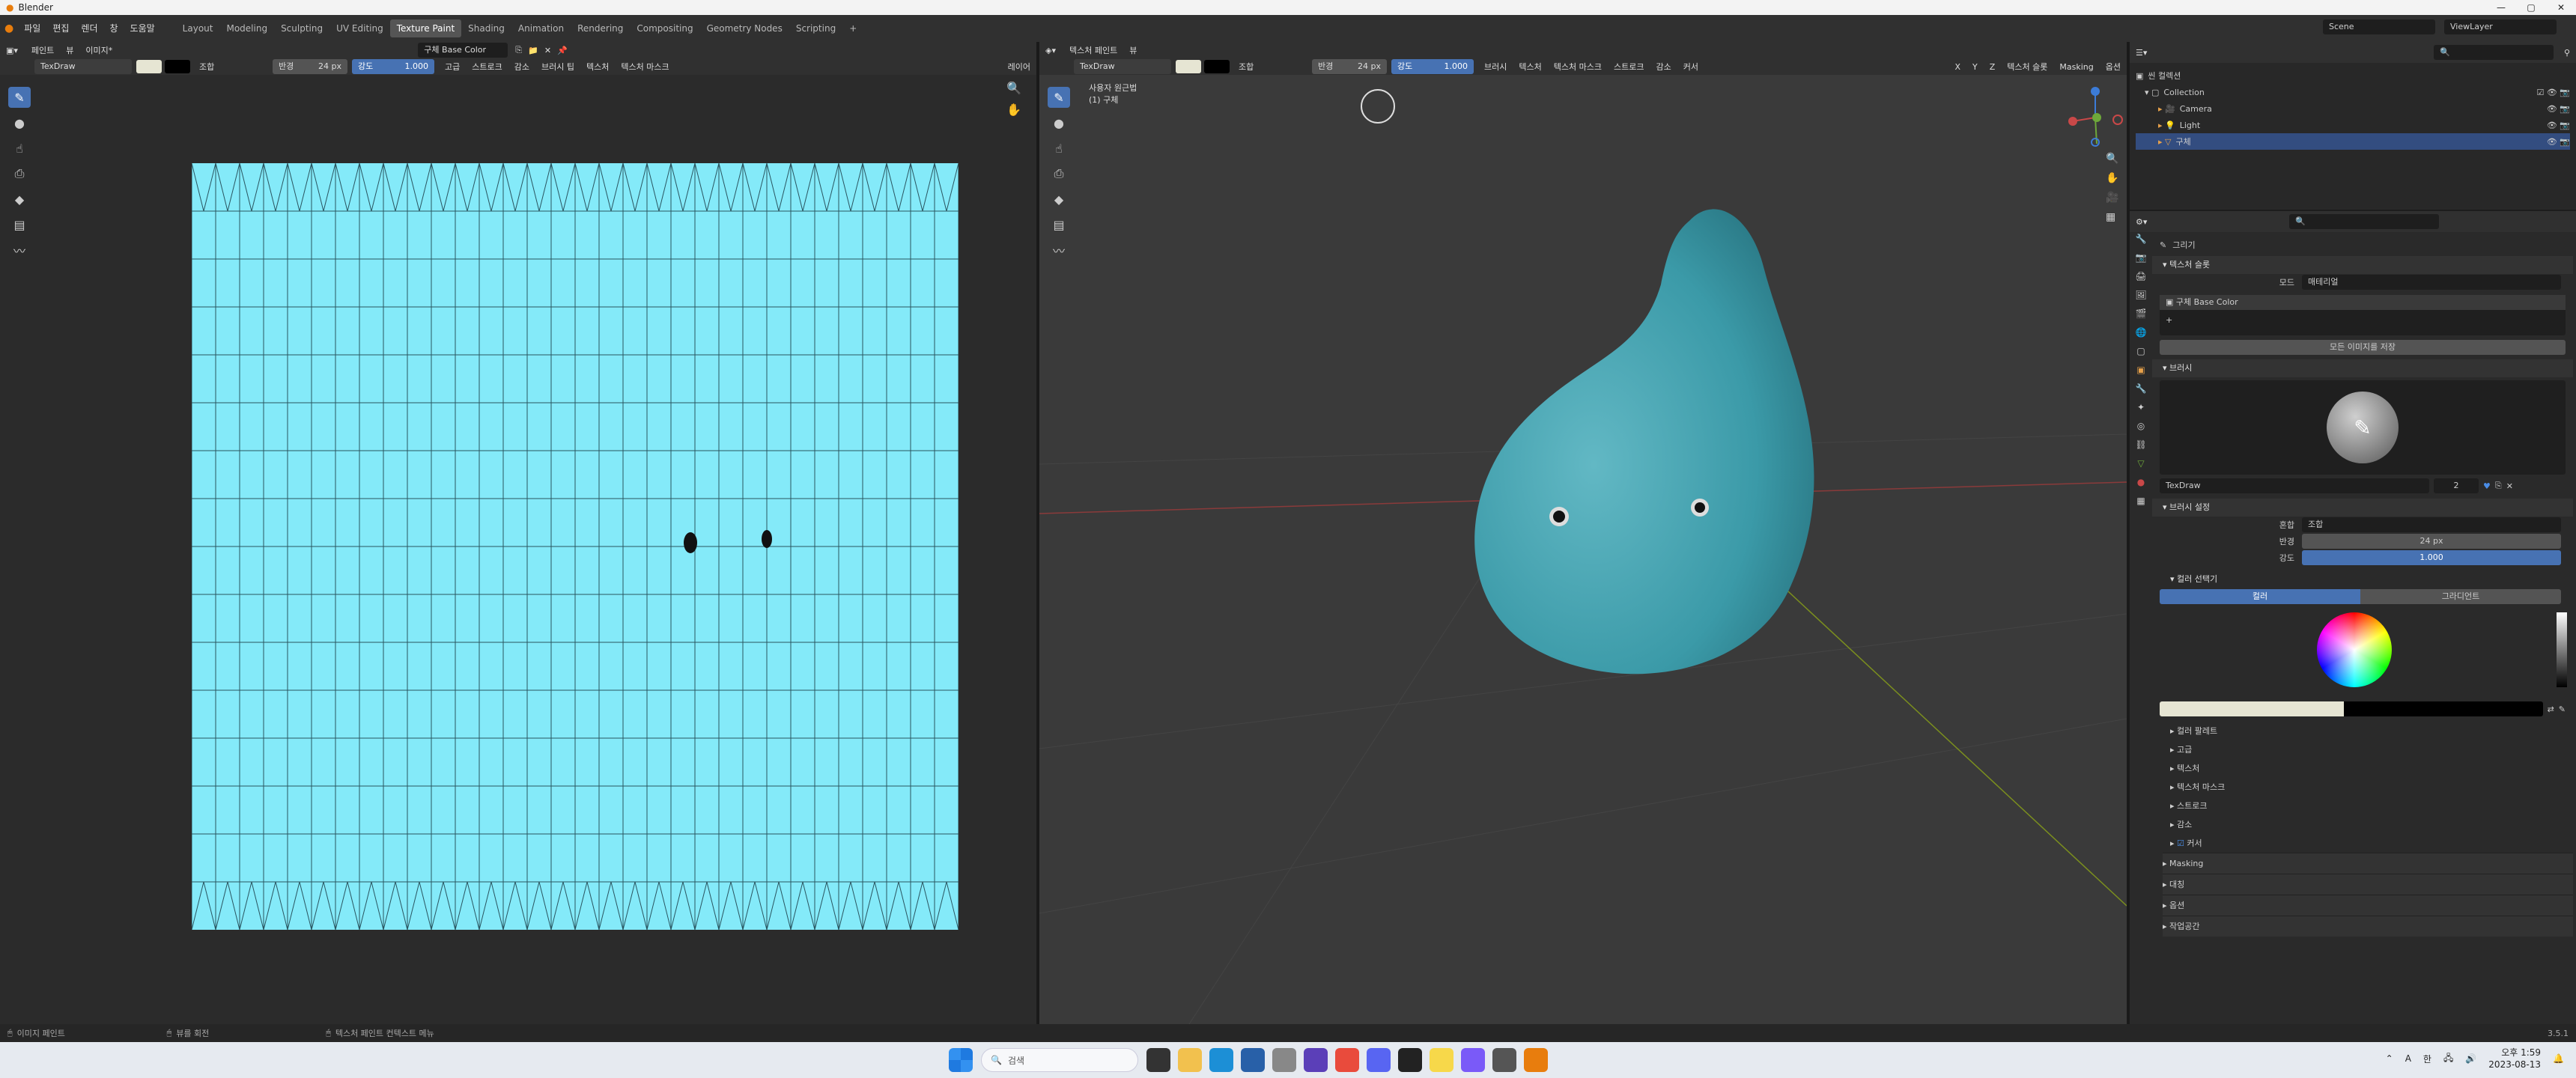 The width and height of the screenshot is (2576, 1078). What do you see at coordinates (2501, 7) in the screenshot?
I see `minimize-icon: —` at bounding box center [2501, 7].